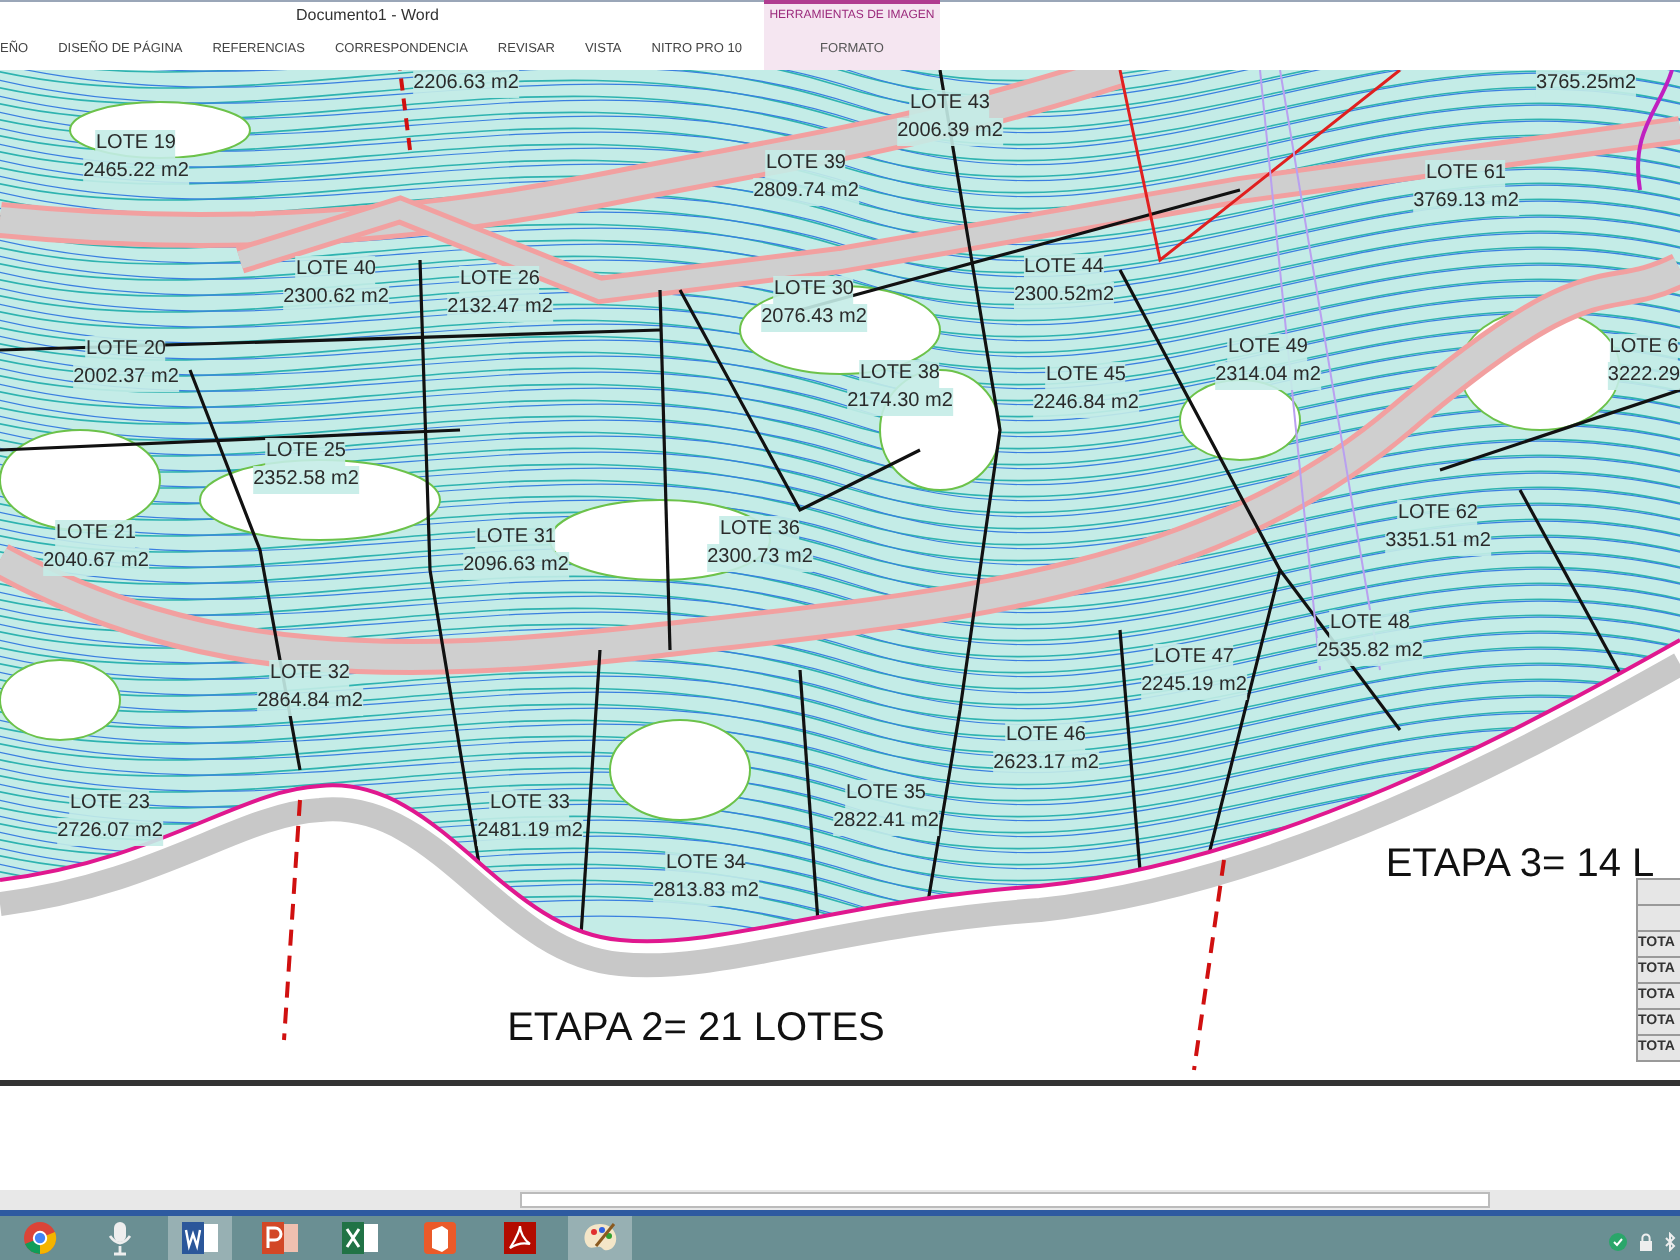  Describe the element at coordinates (95, 534) in the screenshot. I see `lot-number: LOTE 21` at that location.